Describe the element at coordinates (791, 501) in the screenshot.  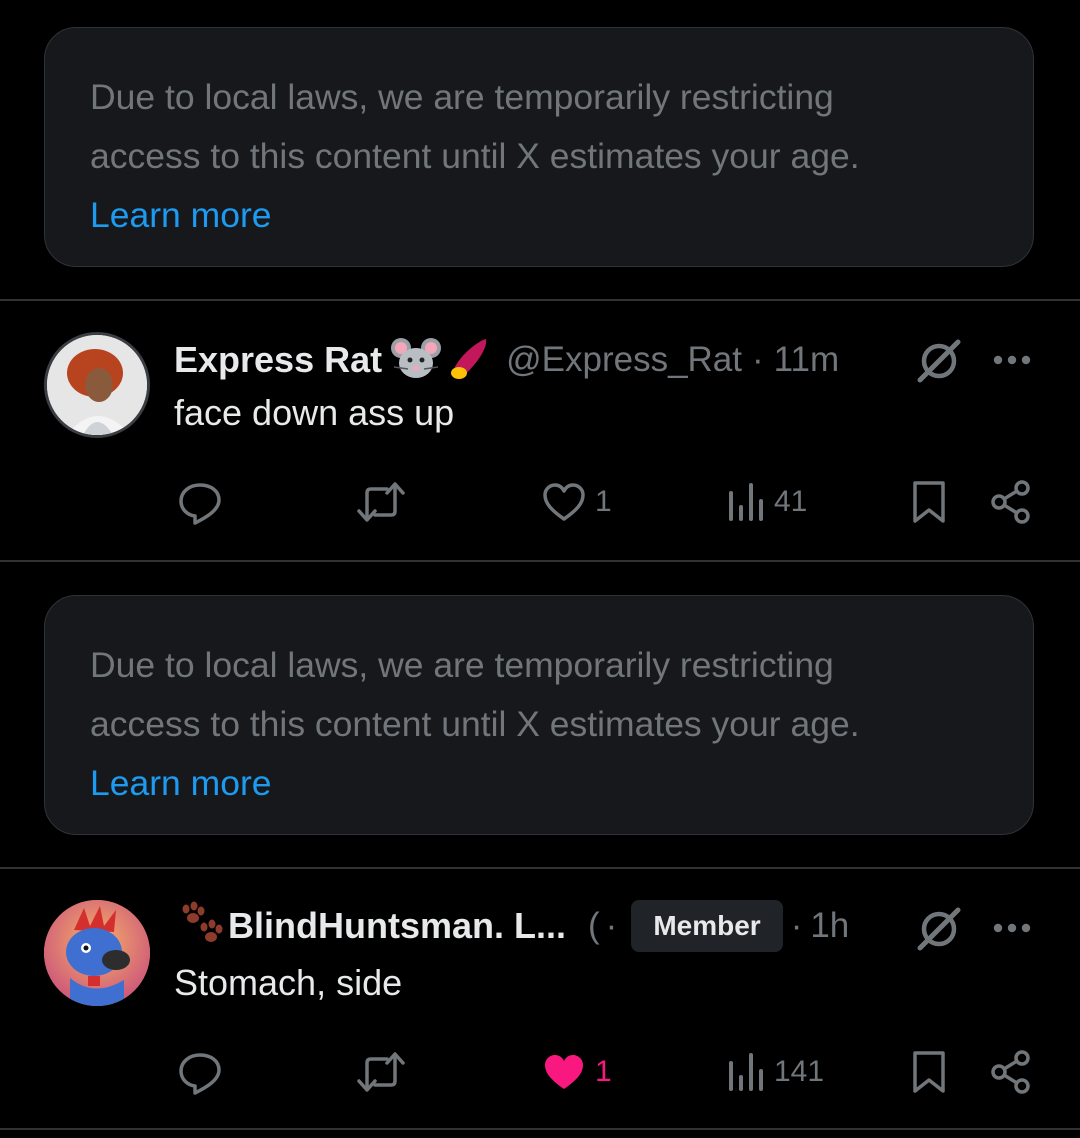
I see `view-count: 41` at that location.